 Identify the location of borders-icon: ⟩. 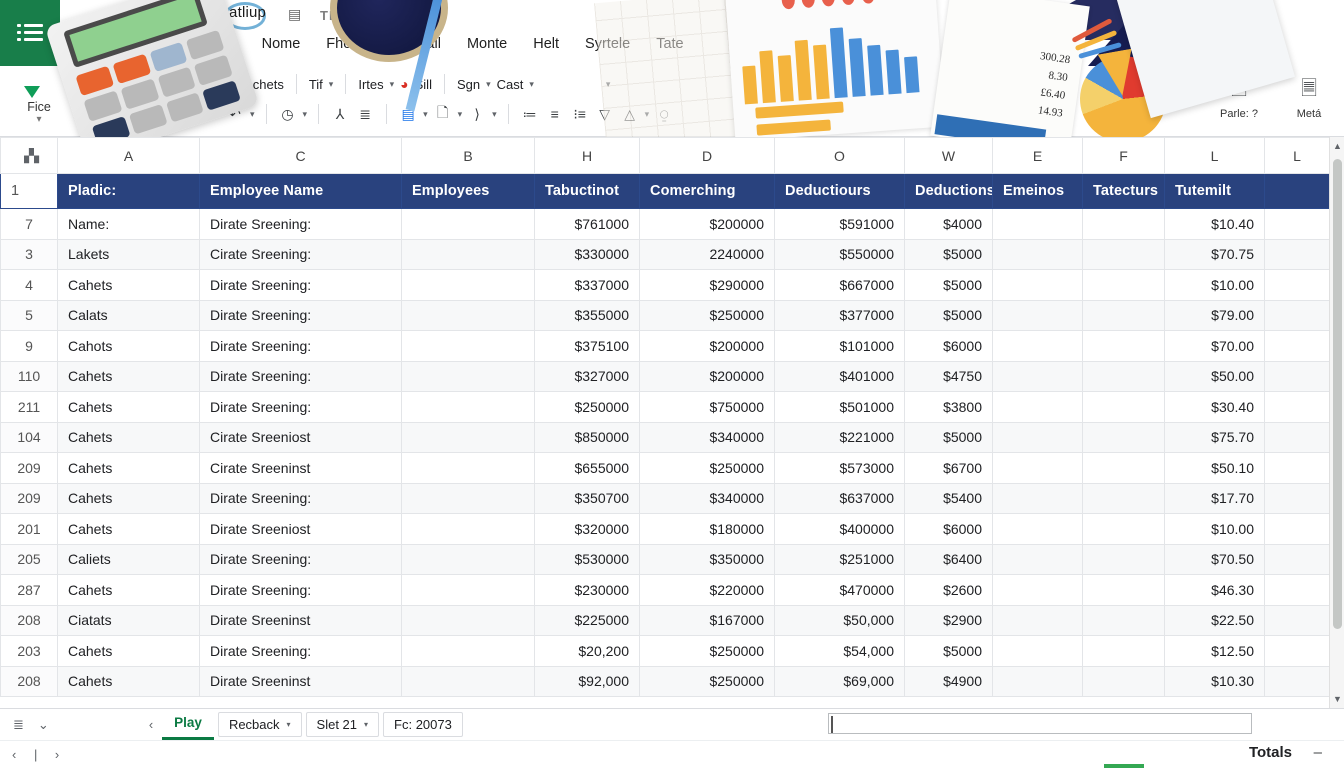
(477, 114).